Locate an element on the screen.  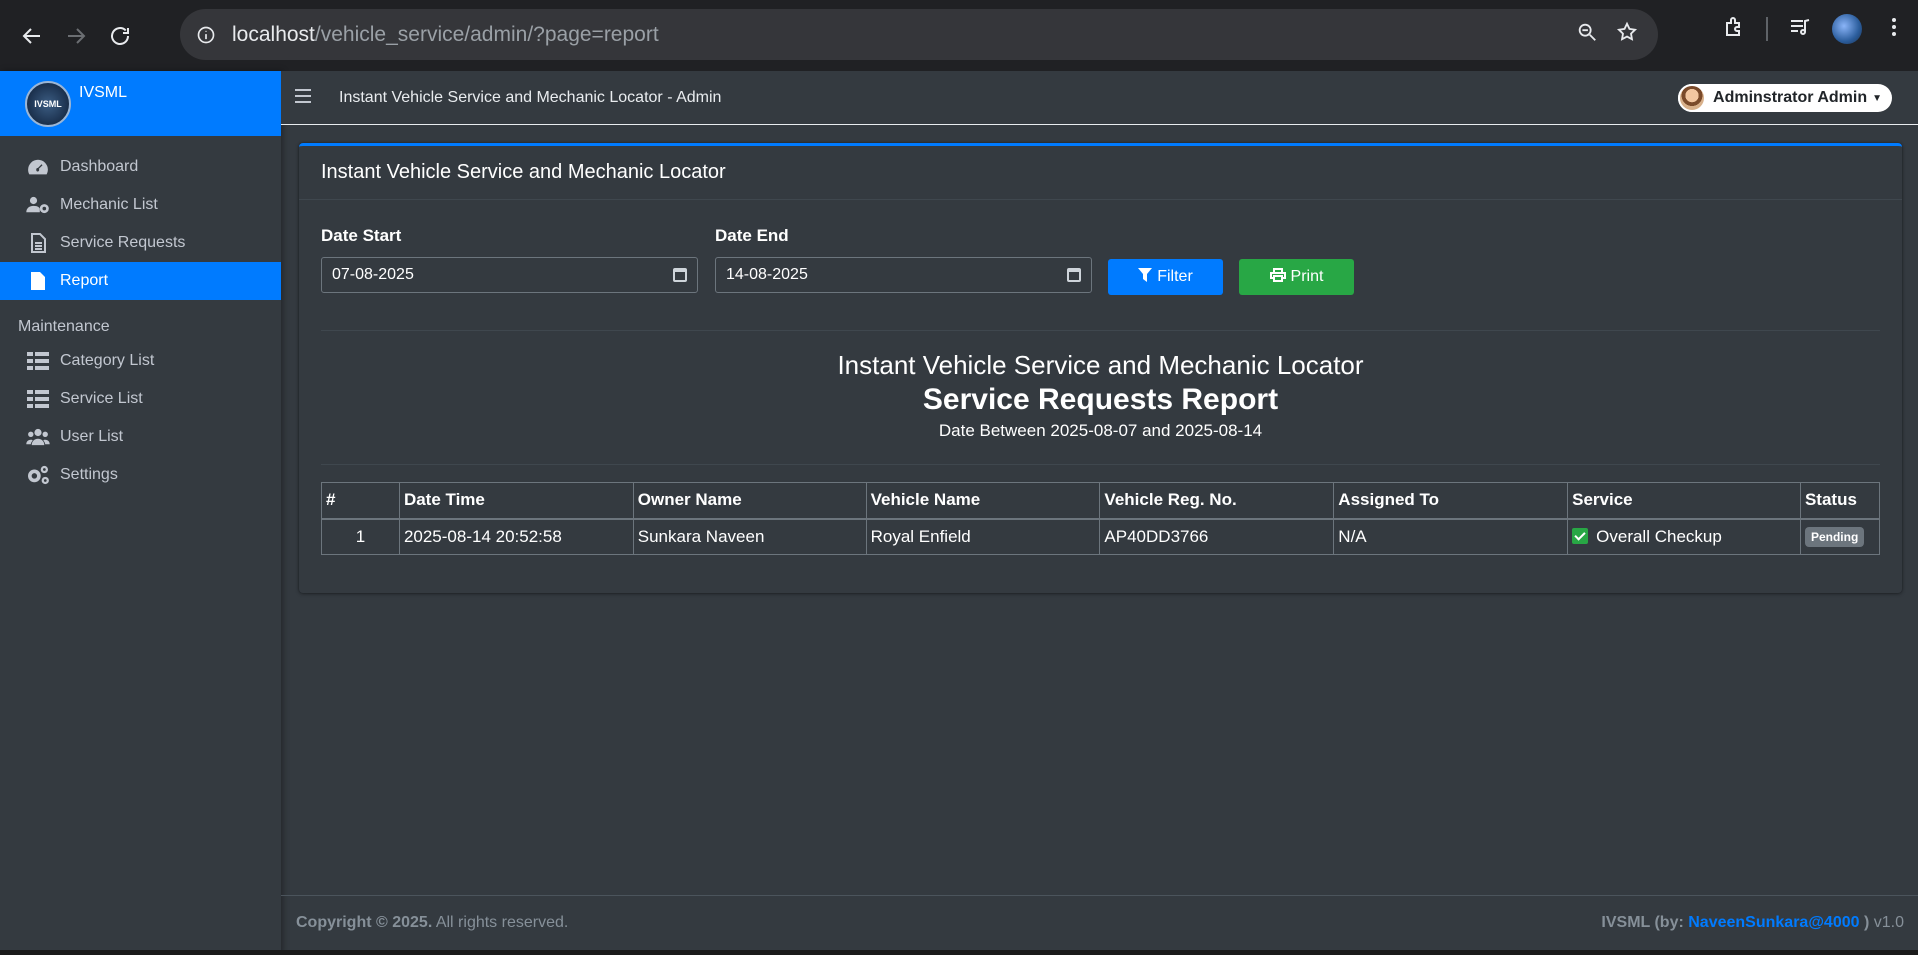
sidebar-item-mechanic-list: Mechanic List is located at coordinates (140, 205).